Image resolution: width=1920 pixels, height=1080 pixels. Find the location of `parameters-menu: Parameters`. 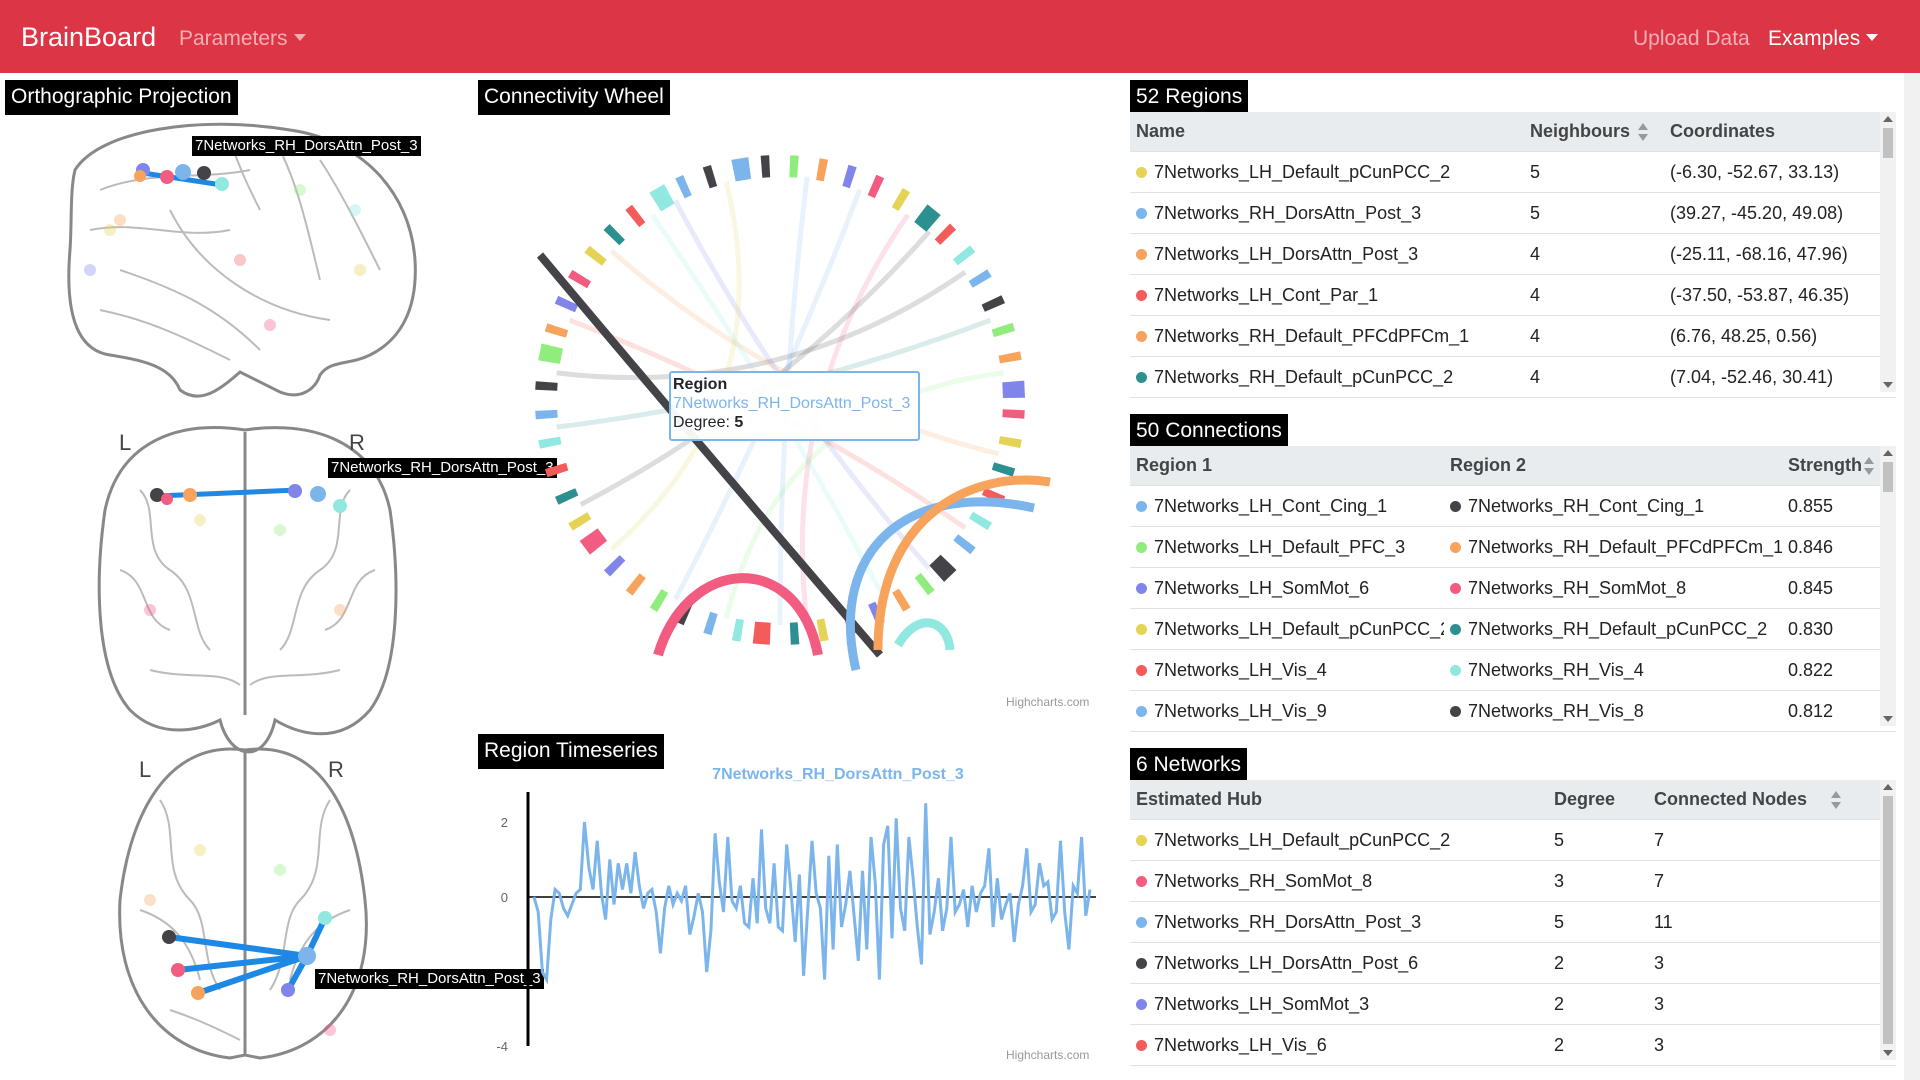

parameters-menu: Parameters is located at coordinates (242, 39).